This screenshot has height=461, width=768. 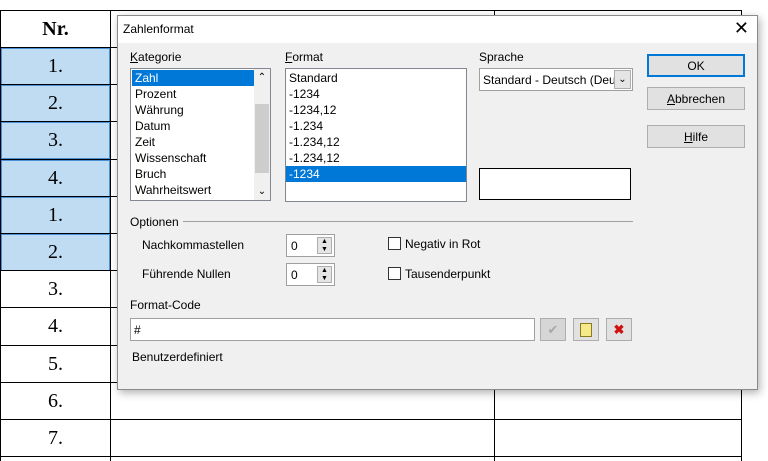 What do you see at coordinates (294, 246) in the screenshot?
I see `nachkomma-value: 0` at bounding box center [294, 246].